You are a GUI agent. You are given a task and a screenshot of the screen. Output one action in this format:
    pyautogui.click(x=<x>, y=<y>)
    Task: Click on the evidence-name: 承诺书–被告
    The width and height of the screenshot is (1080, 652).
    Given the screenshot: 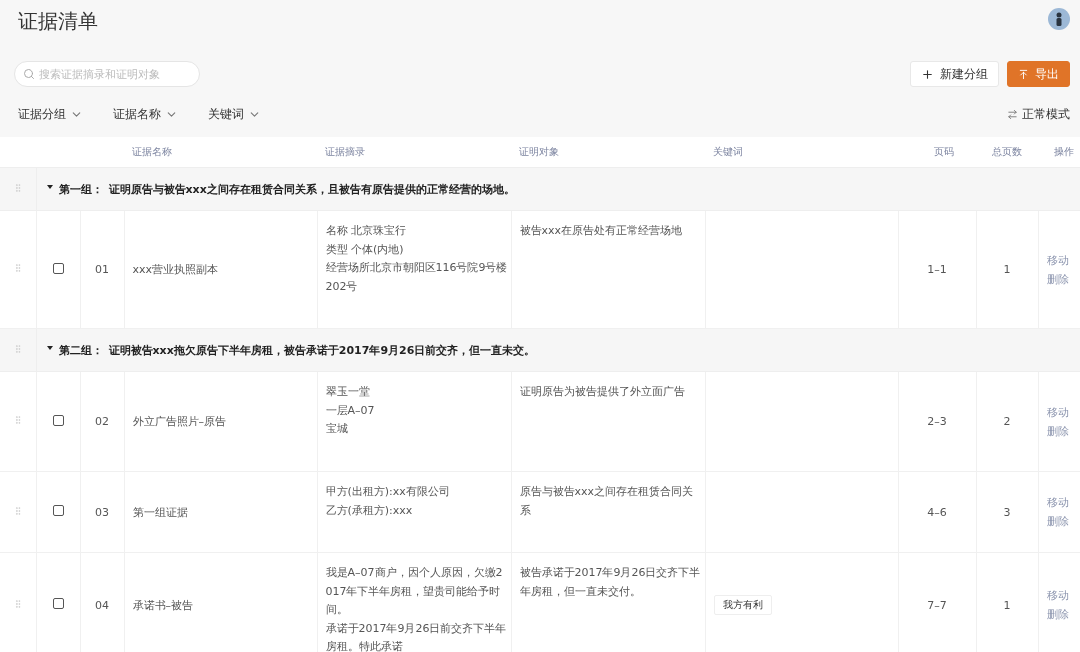 What is the action you would take?
    pyautogui.click(x=162, y=605)
    